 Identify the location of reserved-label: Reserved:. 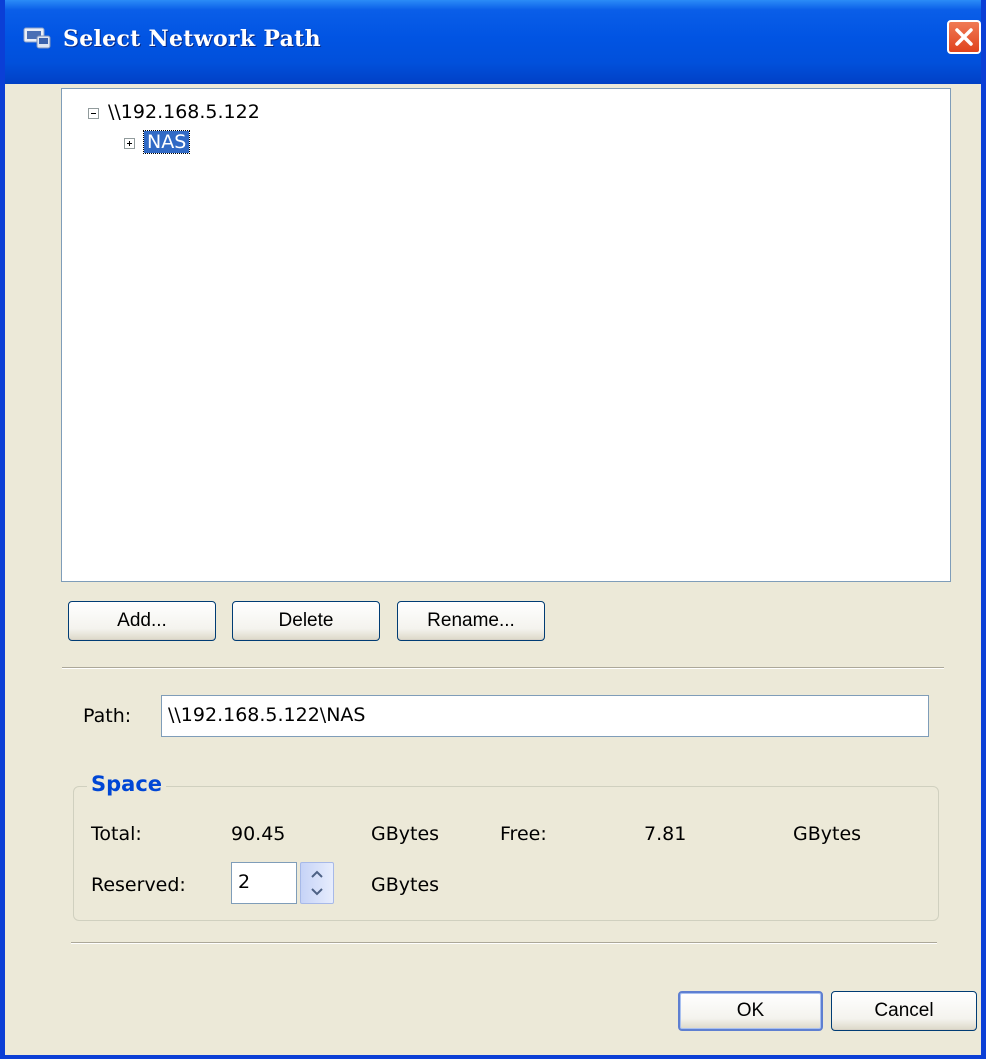
(138, 885).